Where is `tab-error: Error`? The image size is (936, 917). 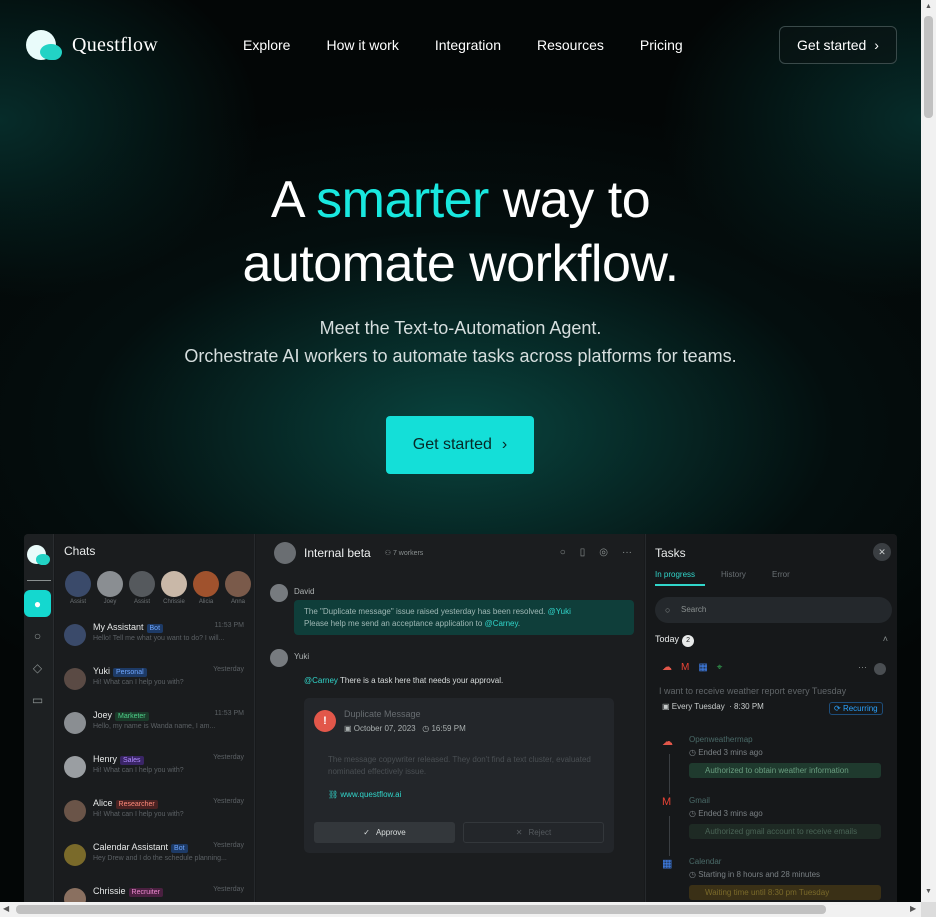
tab-error: Error is located at coordinates (781, 574).